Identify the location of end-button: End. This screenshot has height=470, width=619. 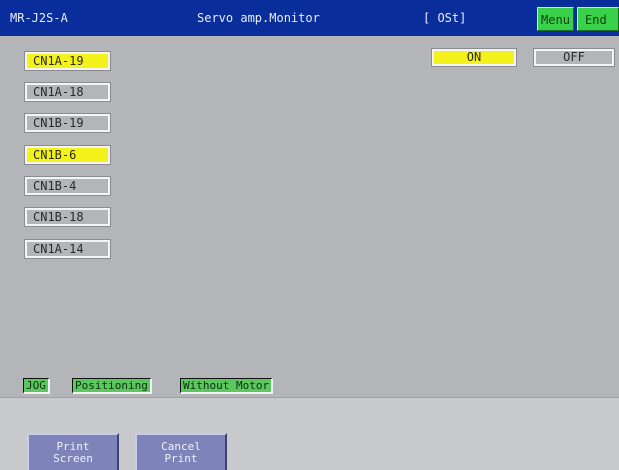
(598, 19).